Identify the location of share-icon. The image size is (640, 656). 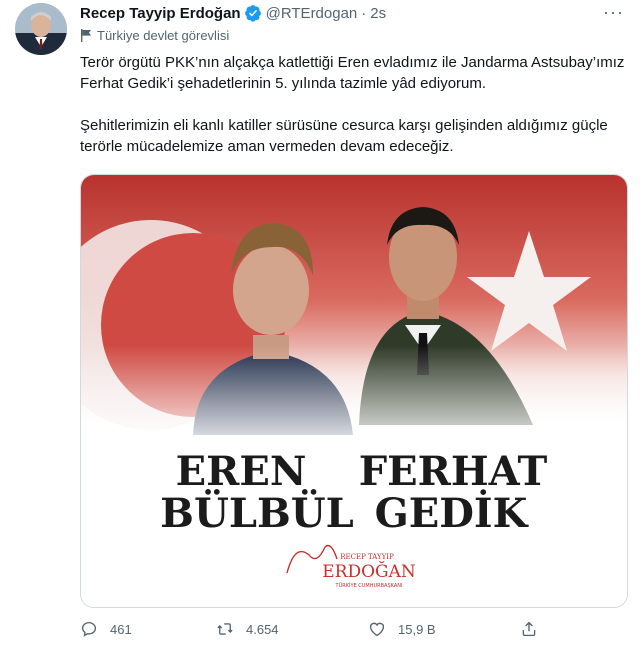
(529, 629).